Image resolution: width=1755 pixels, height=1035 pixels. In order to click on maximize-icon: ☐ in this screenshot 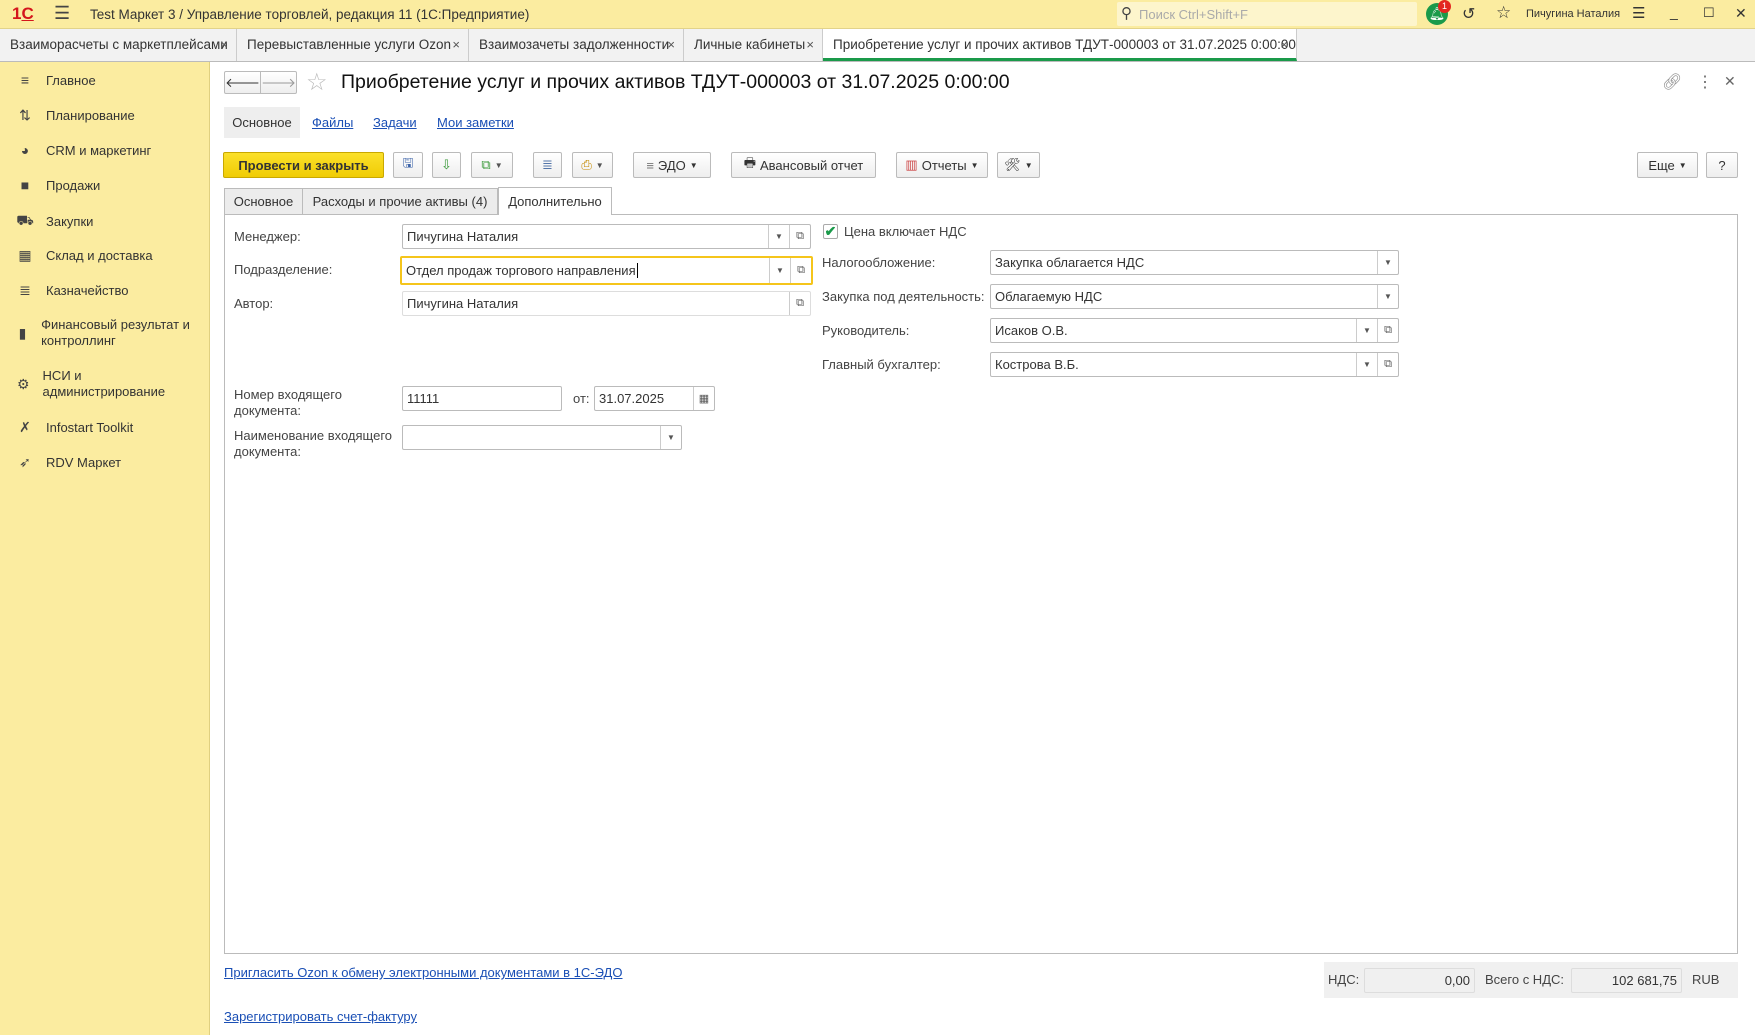, I will do `click(1709, 13)`.